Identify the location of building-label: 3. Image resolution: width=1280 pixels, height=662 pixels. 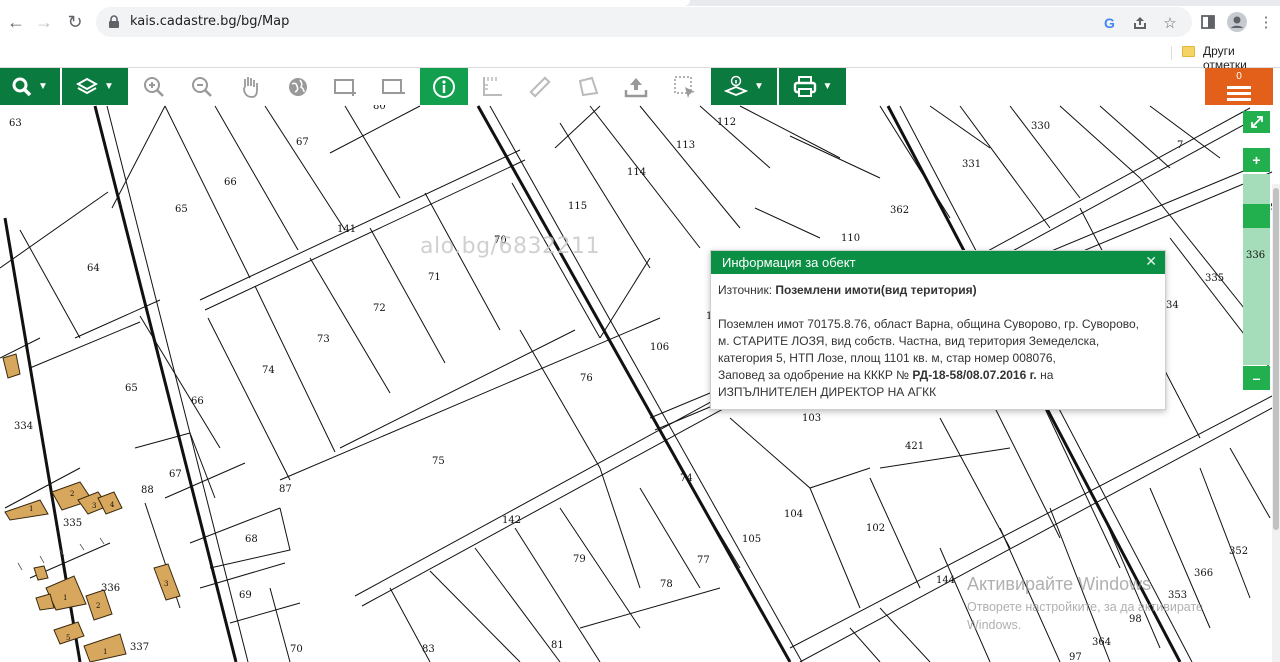
(94, 506).